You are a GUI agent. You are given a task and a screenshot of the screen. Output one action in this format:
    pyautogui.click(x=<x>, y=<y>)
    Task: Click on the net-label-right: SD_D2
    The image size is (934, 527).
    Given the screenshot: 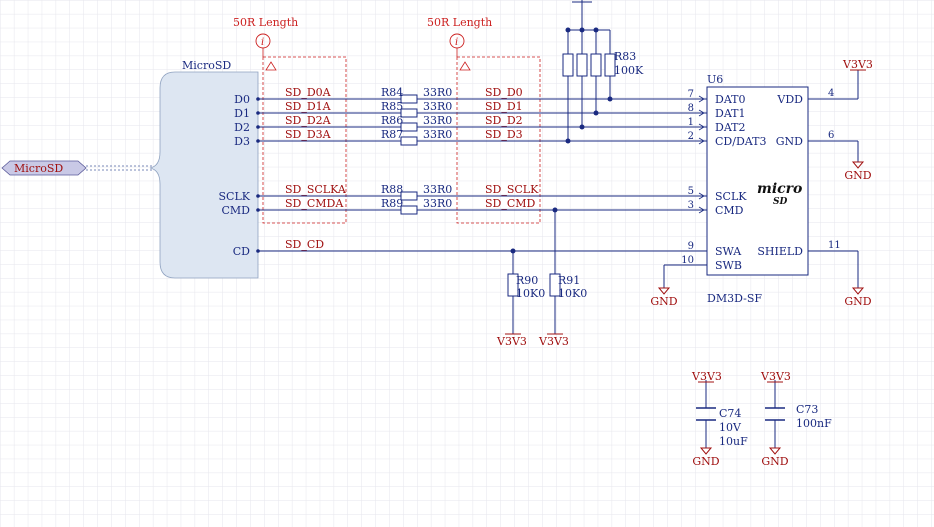 What is the action you would take?
    pyautogui.click(x=504, y=120)
    